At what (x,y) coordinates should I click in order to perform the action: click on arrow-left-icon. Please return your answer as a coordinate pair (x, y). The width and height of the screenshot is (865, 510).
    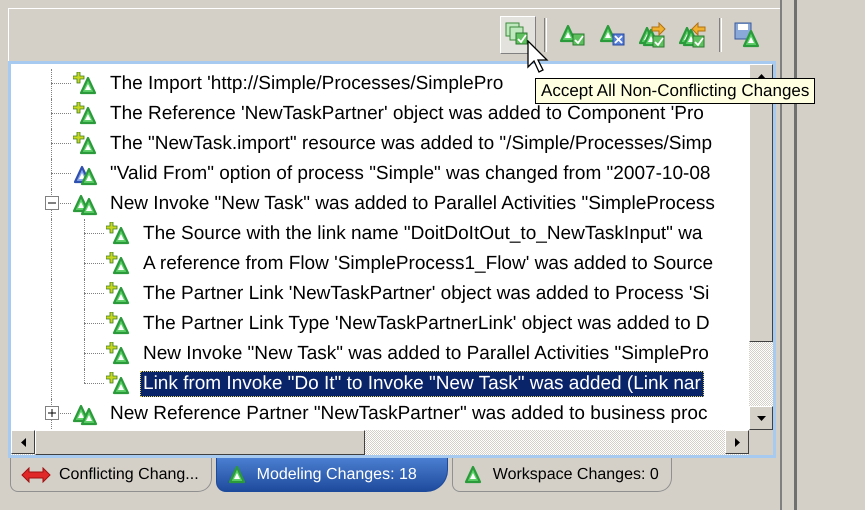
    Looking at the image, I should click on (23, 442).